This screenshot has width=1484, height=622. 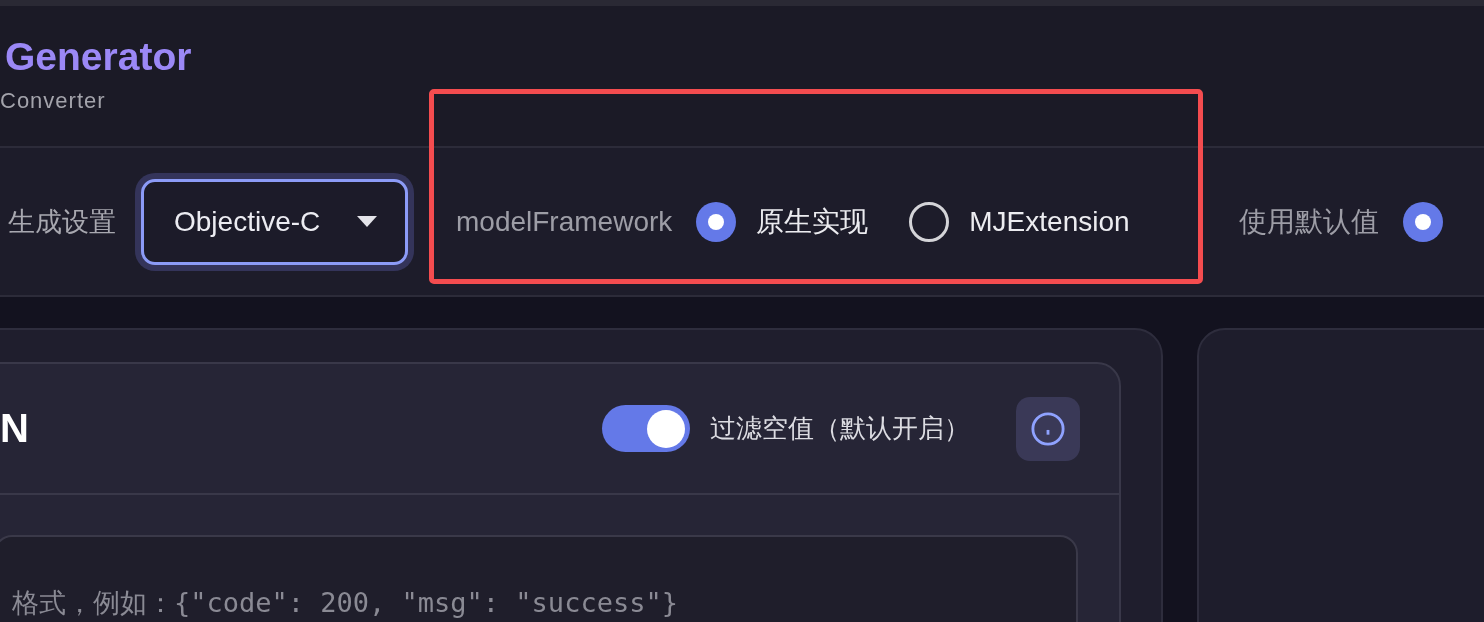 I want to click on group-label: 使用默认值, so click(x=1308, y=221).